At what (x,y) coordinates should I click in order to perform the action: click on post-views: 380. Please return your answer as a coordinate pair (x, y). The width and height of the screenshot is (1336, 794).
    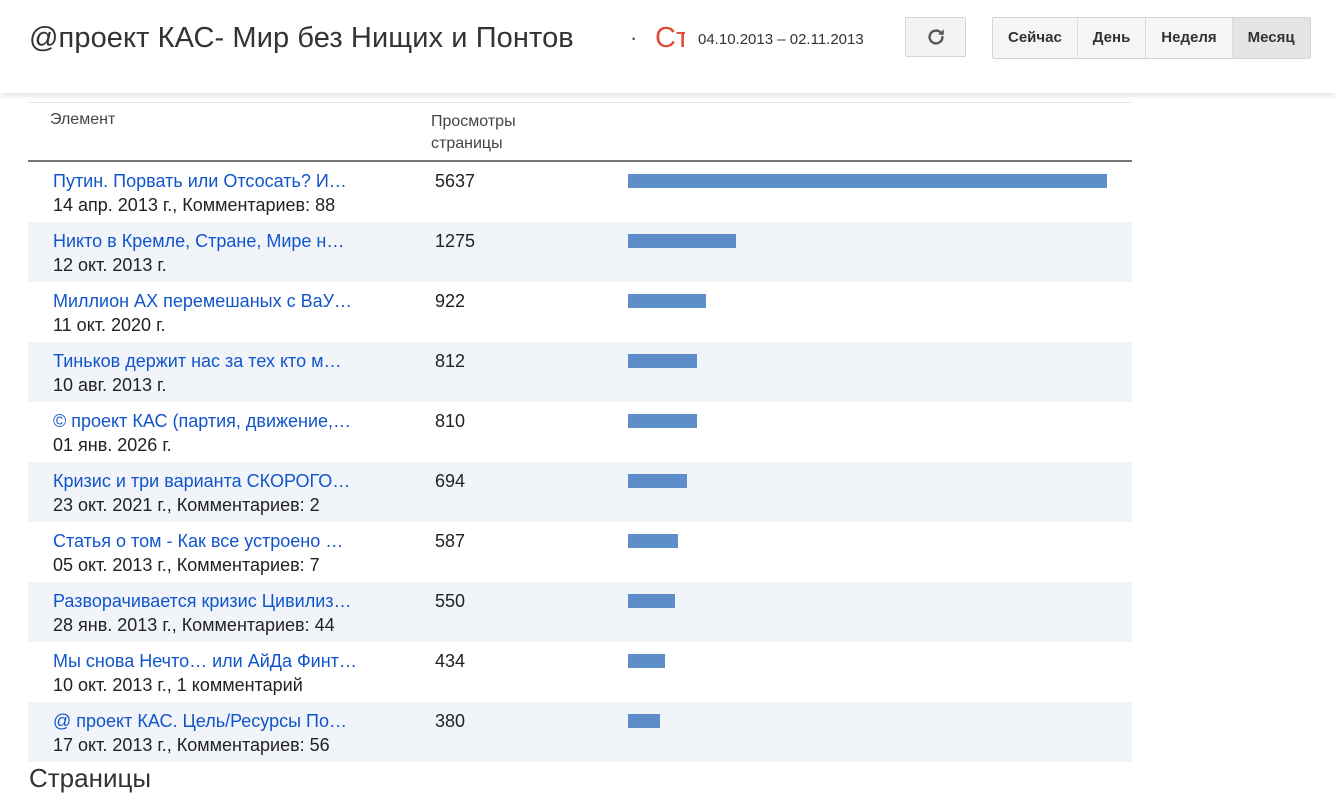
    Looking at the image, I should click on (450, 721).